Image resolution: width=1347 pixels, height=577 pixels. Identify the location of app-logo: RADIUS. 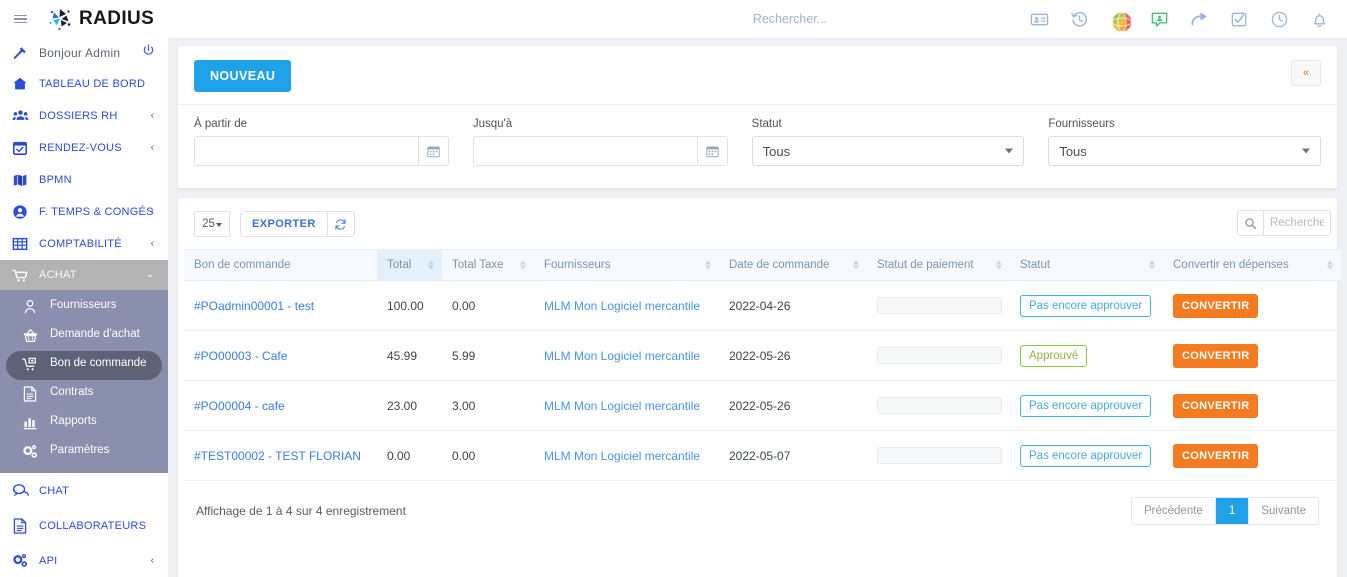
(100, 19).